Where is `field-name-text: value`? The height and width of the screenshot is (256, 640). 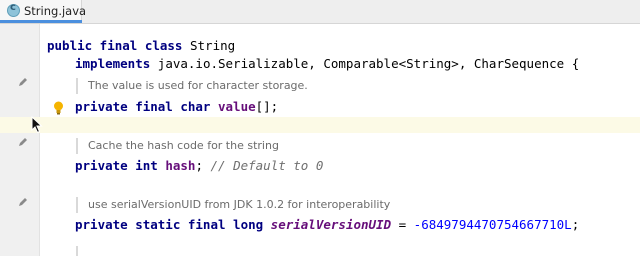
field-name-text: value is located at coordinates (233, 106).